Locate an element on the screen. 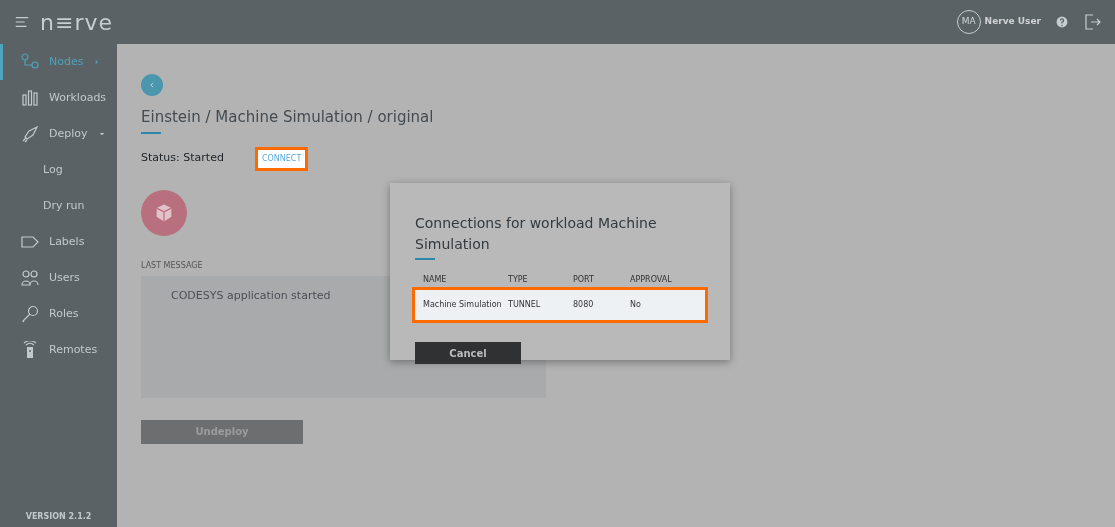 This screenshot has width=1115, height=527. column-header: PORT is located at coordinates (584, 280).